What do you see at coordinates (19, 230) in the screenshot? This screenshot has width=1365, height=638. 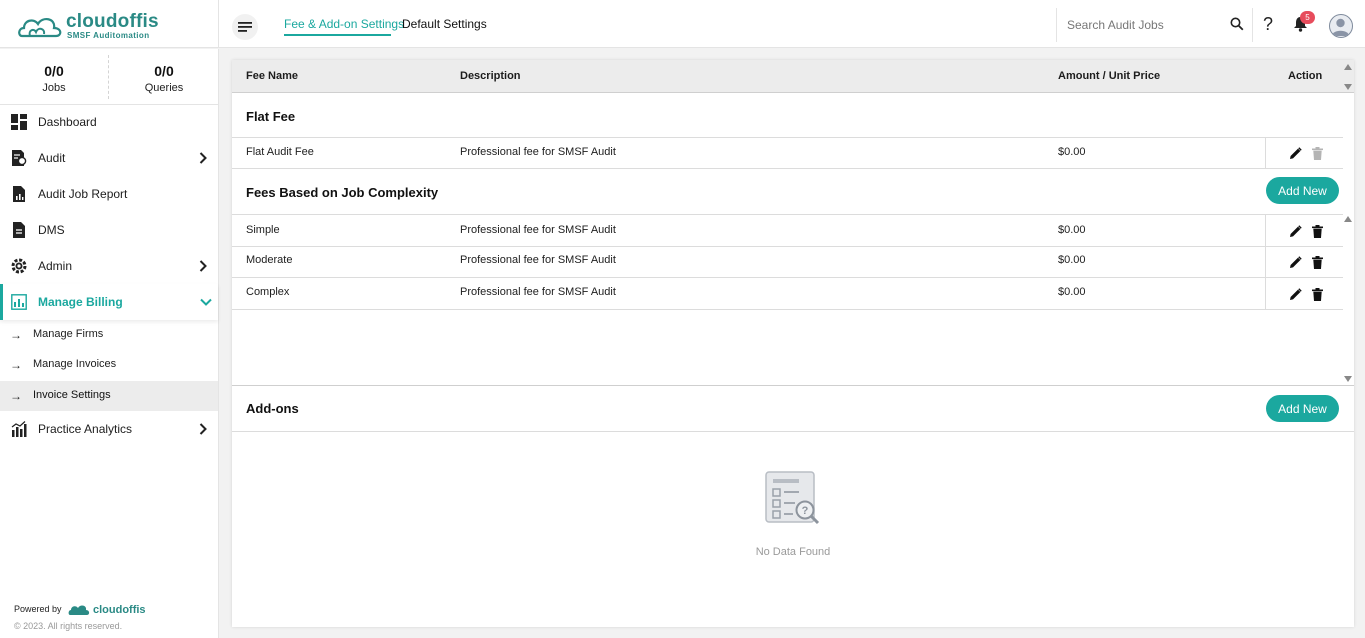 I see `document-icon` at bounding box center [19, 230].